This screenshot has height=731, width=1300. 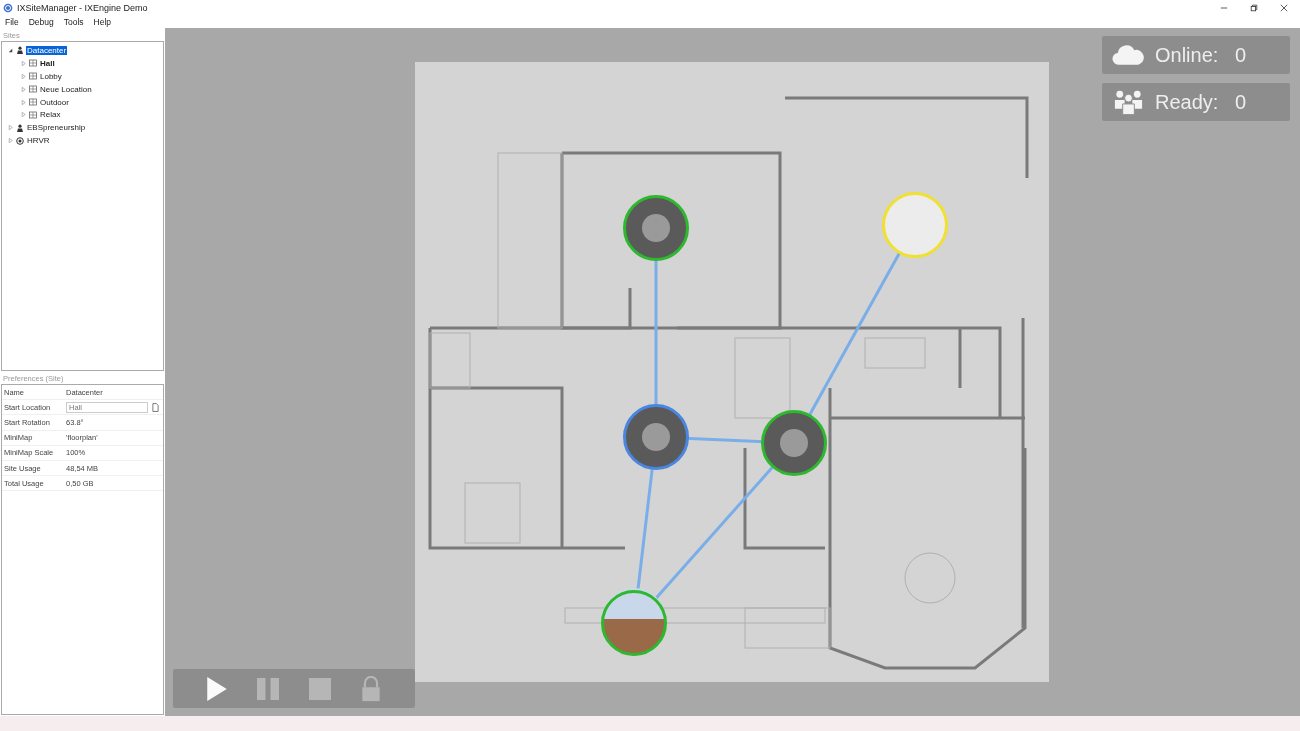 What do you see at coordinates (38, 141) in the screenshot?
I see `tree-item: HRVR` at bounding box center [38, 141].